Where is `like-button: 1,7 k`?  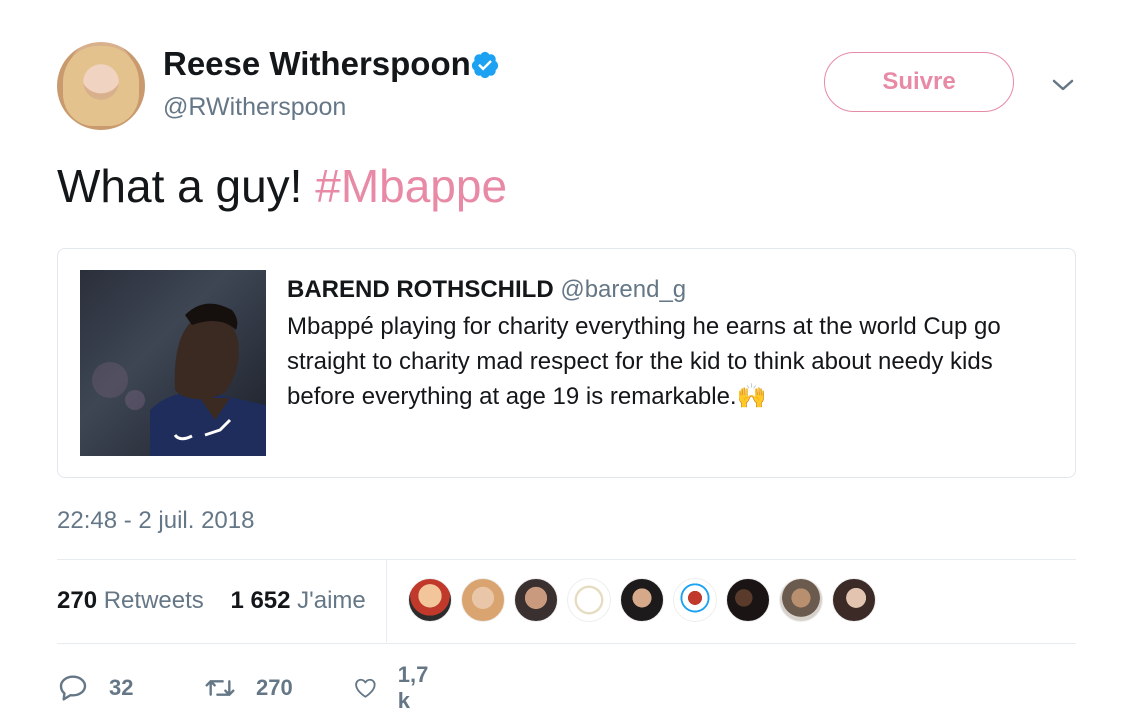
like-button: 1,7 k is located at coordinates (394, 687).